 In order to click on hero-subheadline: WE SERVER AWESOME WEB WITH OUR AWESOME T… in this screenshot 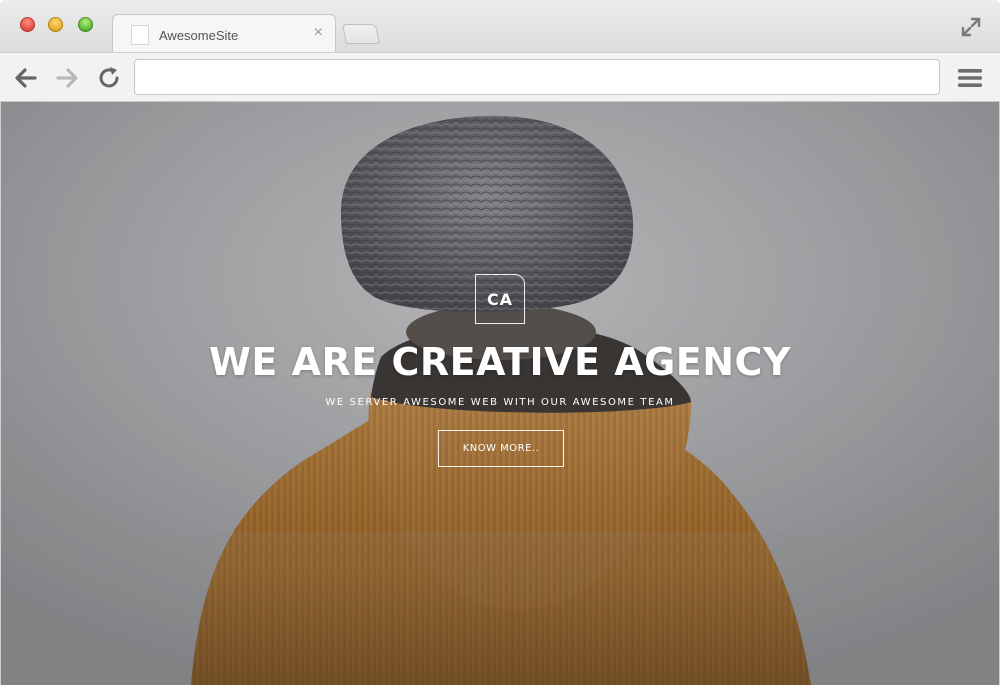, I will do `click(500, 402)`.